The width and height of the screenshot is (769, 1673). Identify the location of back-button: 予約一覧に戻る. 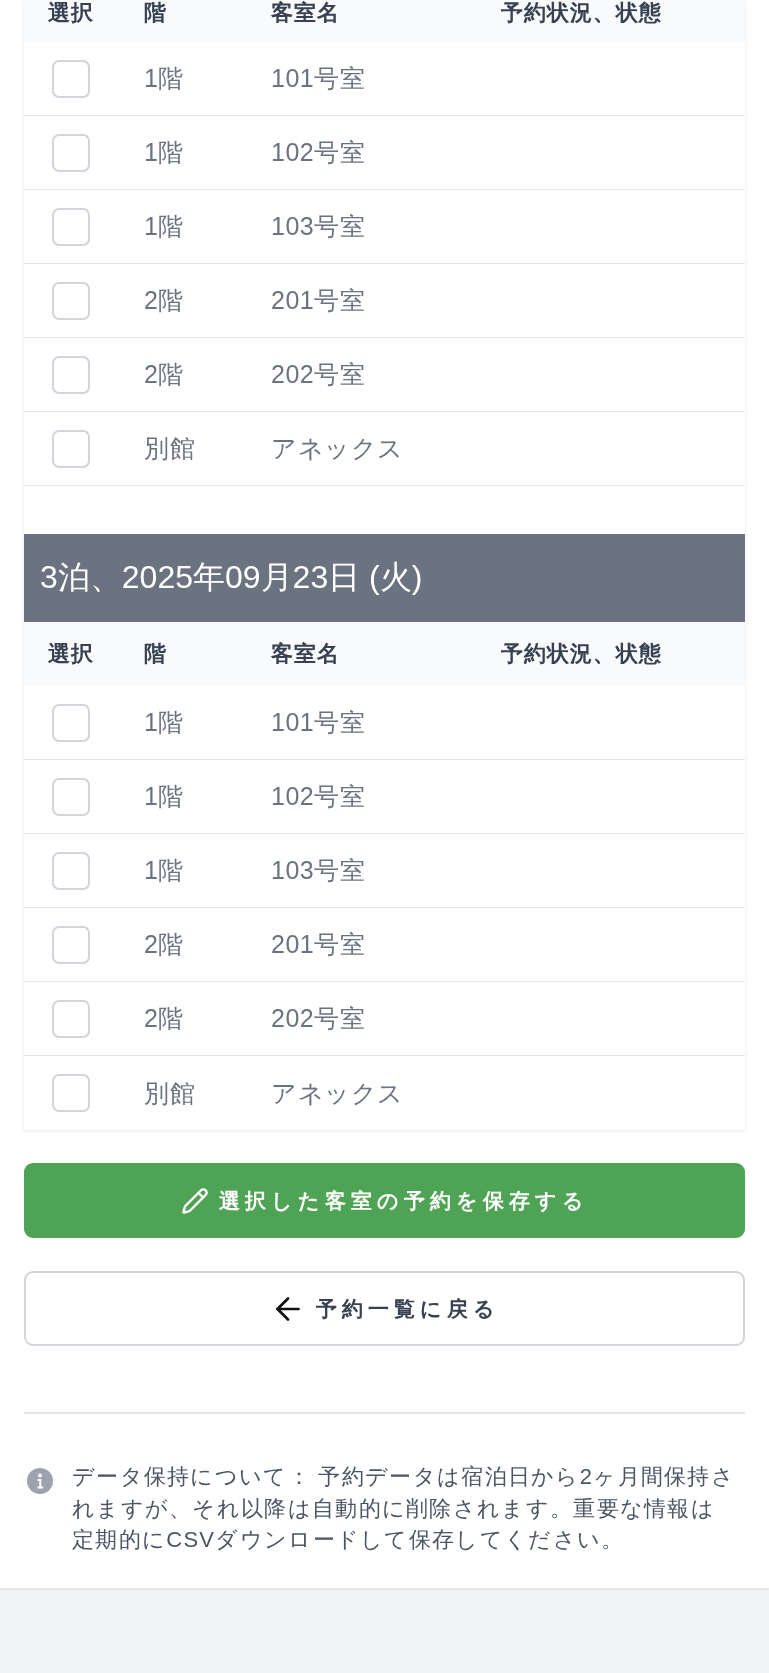
(384, 1308).